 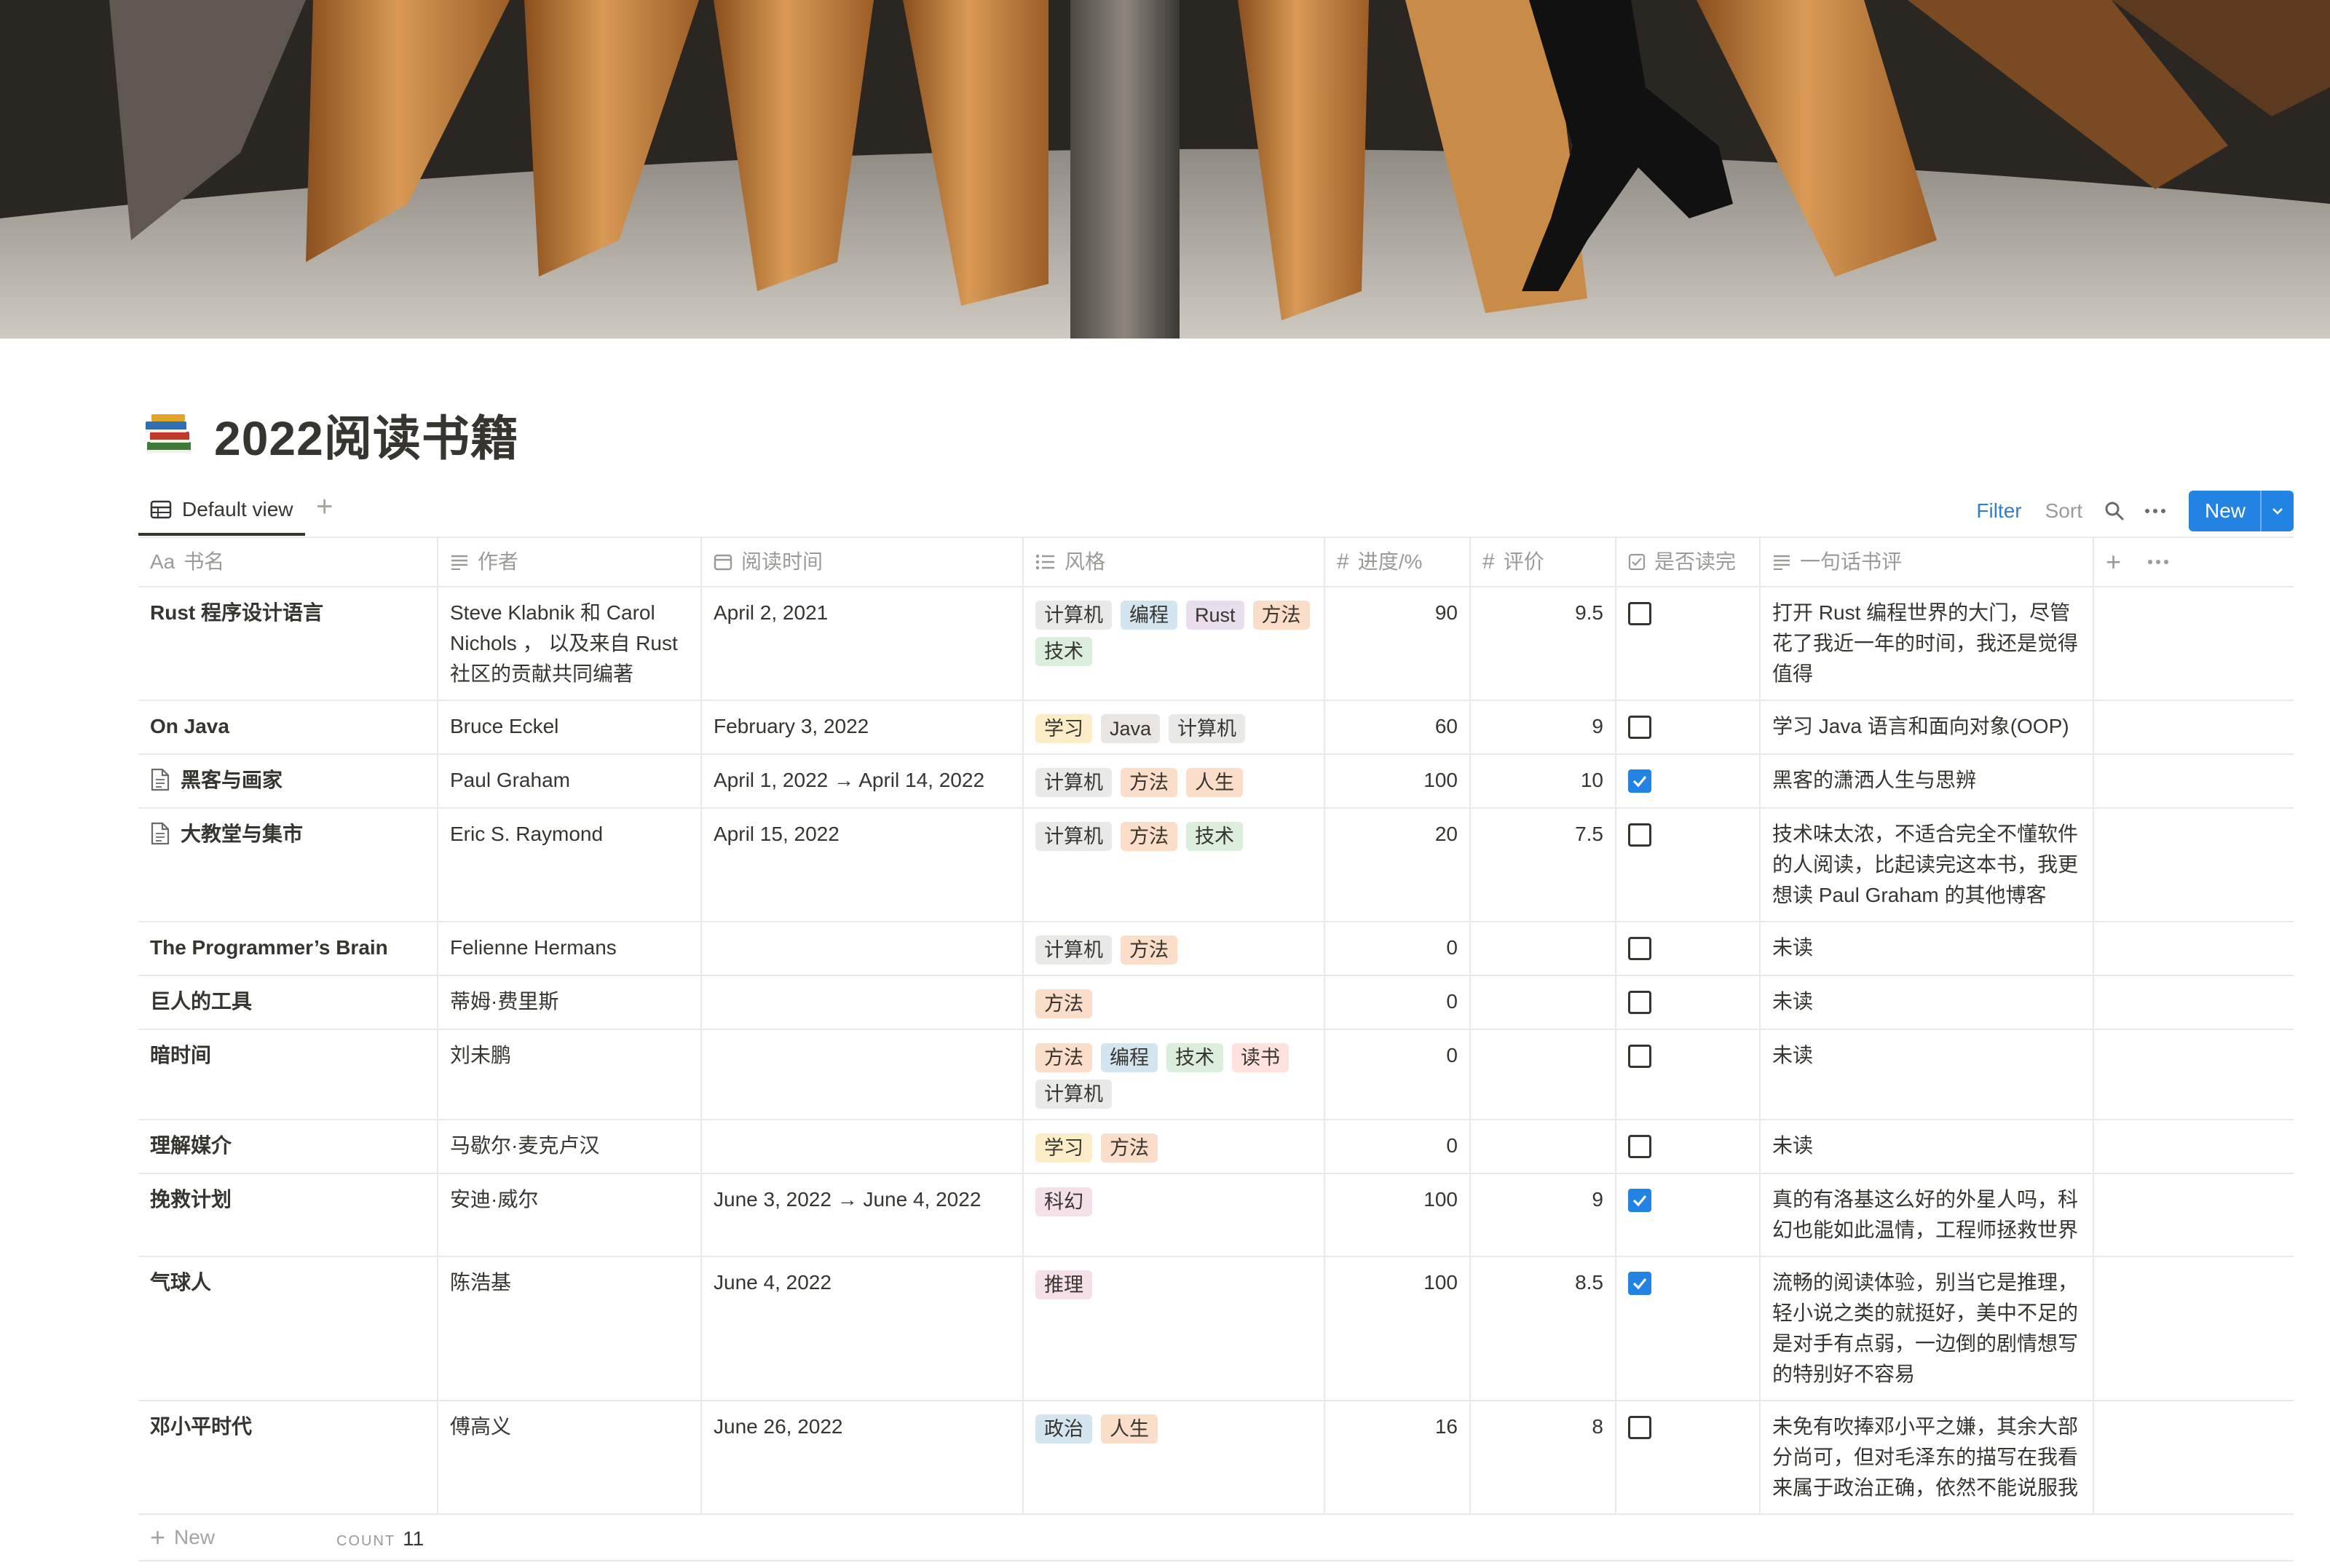 I want to click on add-row-button: + New, so click(x=1216, y=1538).